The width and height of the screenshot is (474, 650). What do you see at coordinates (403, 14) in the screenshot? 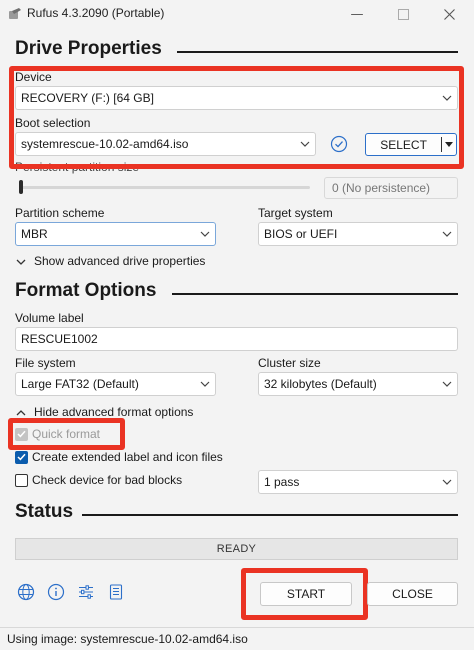
I see `maximize-button` at bounding box center [403, 14].